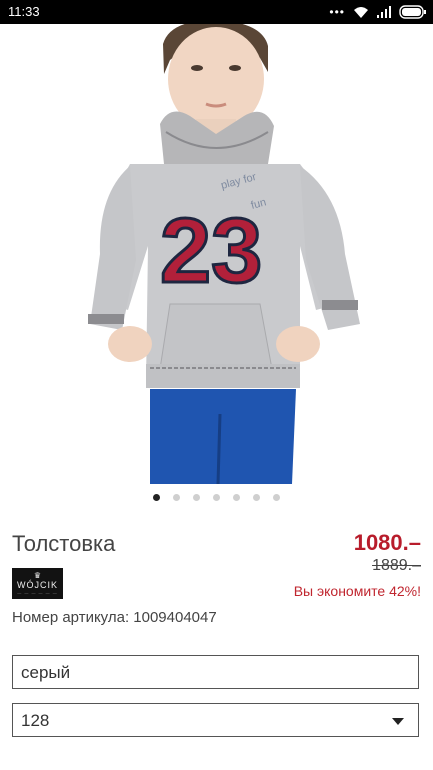 The height and width of the screenshot is (770, 433). I want to click on status-bar: 11:33 •••, so click(216, 12).